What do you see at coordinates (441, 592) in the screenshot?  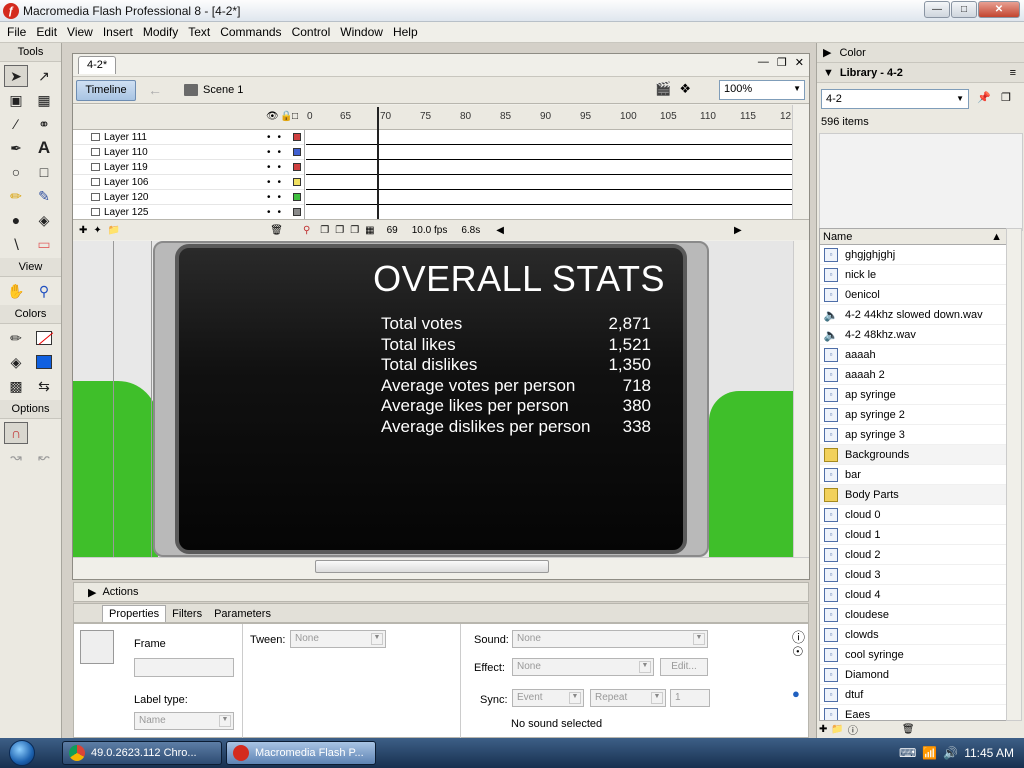 I see `actions-panel-header: ▶ Actions` at bounding box center [441, 592].